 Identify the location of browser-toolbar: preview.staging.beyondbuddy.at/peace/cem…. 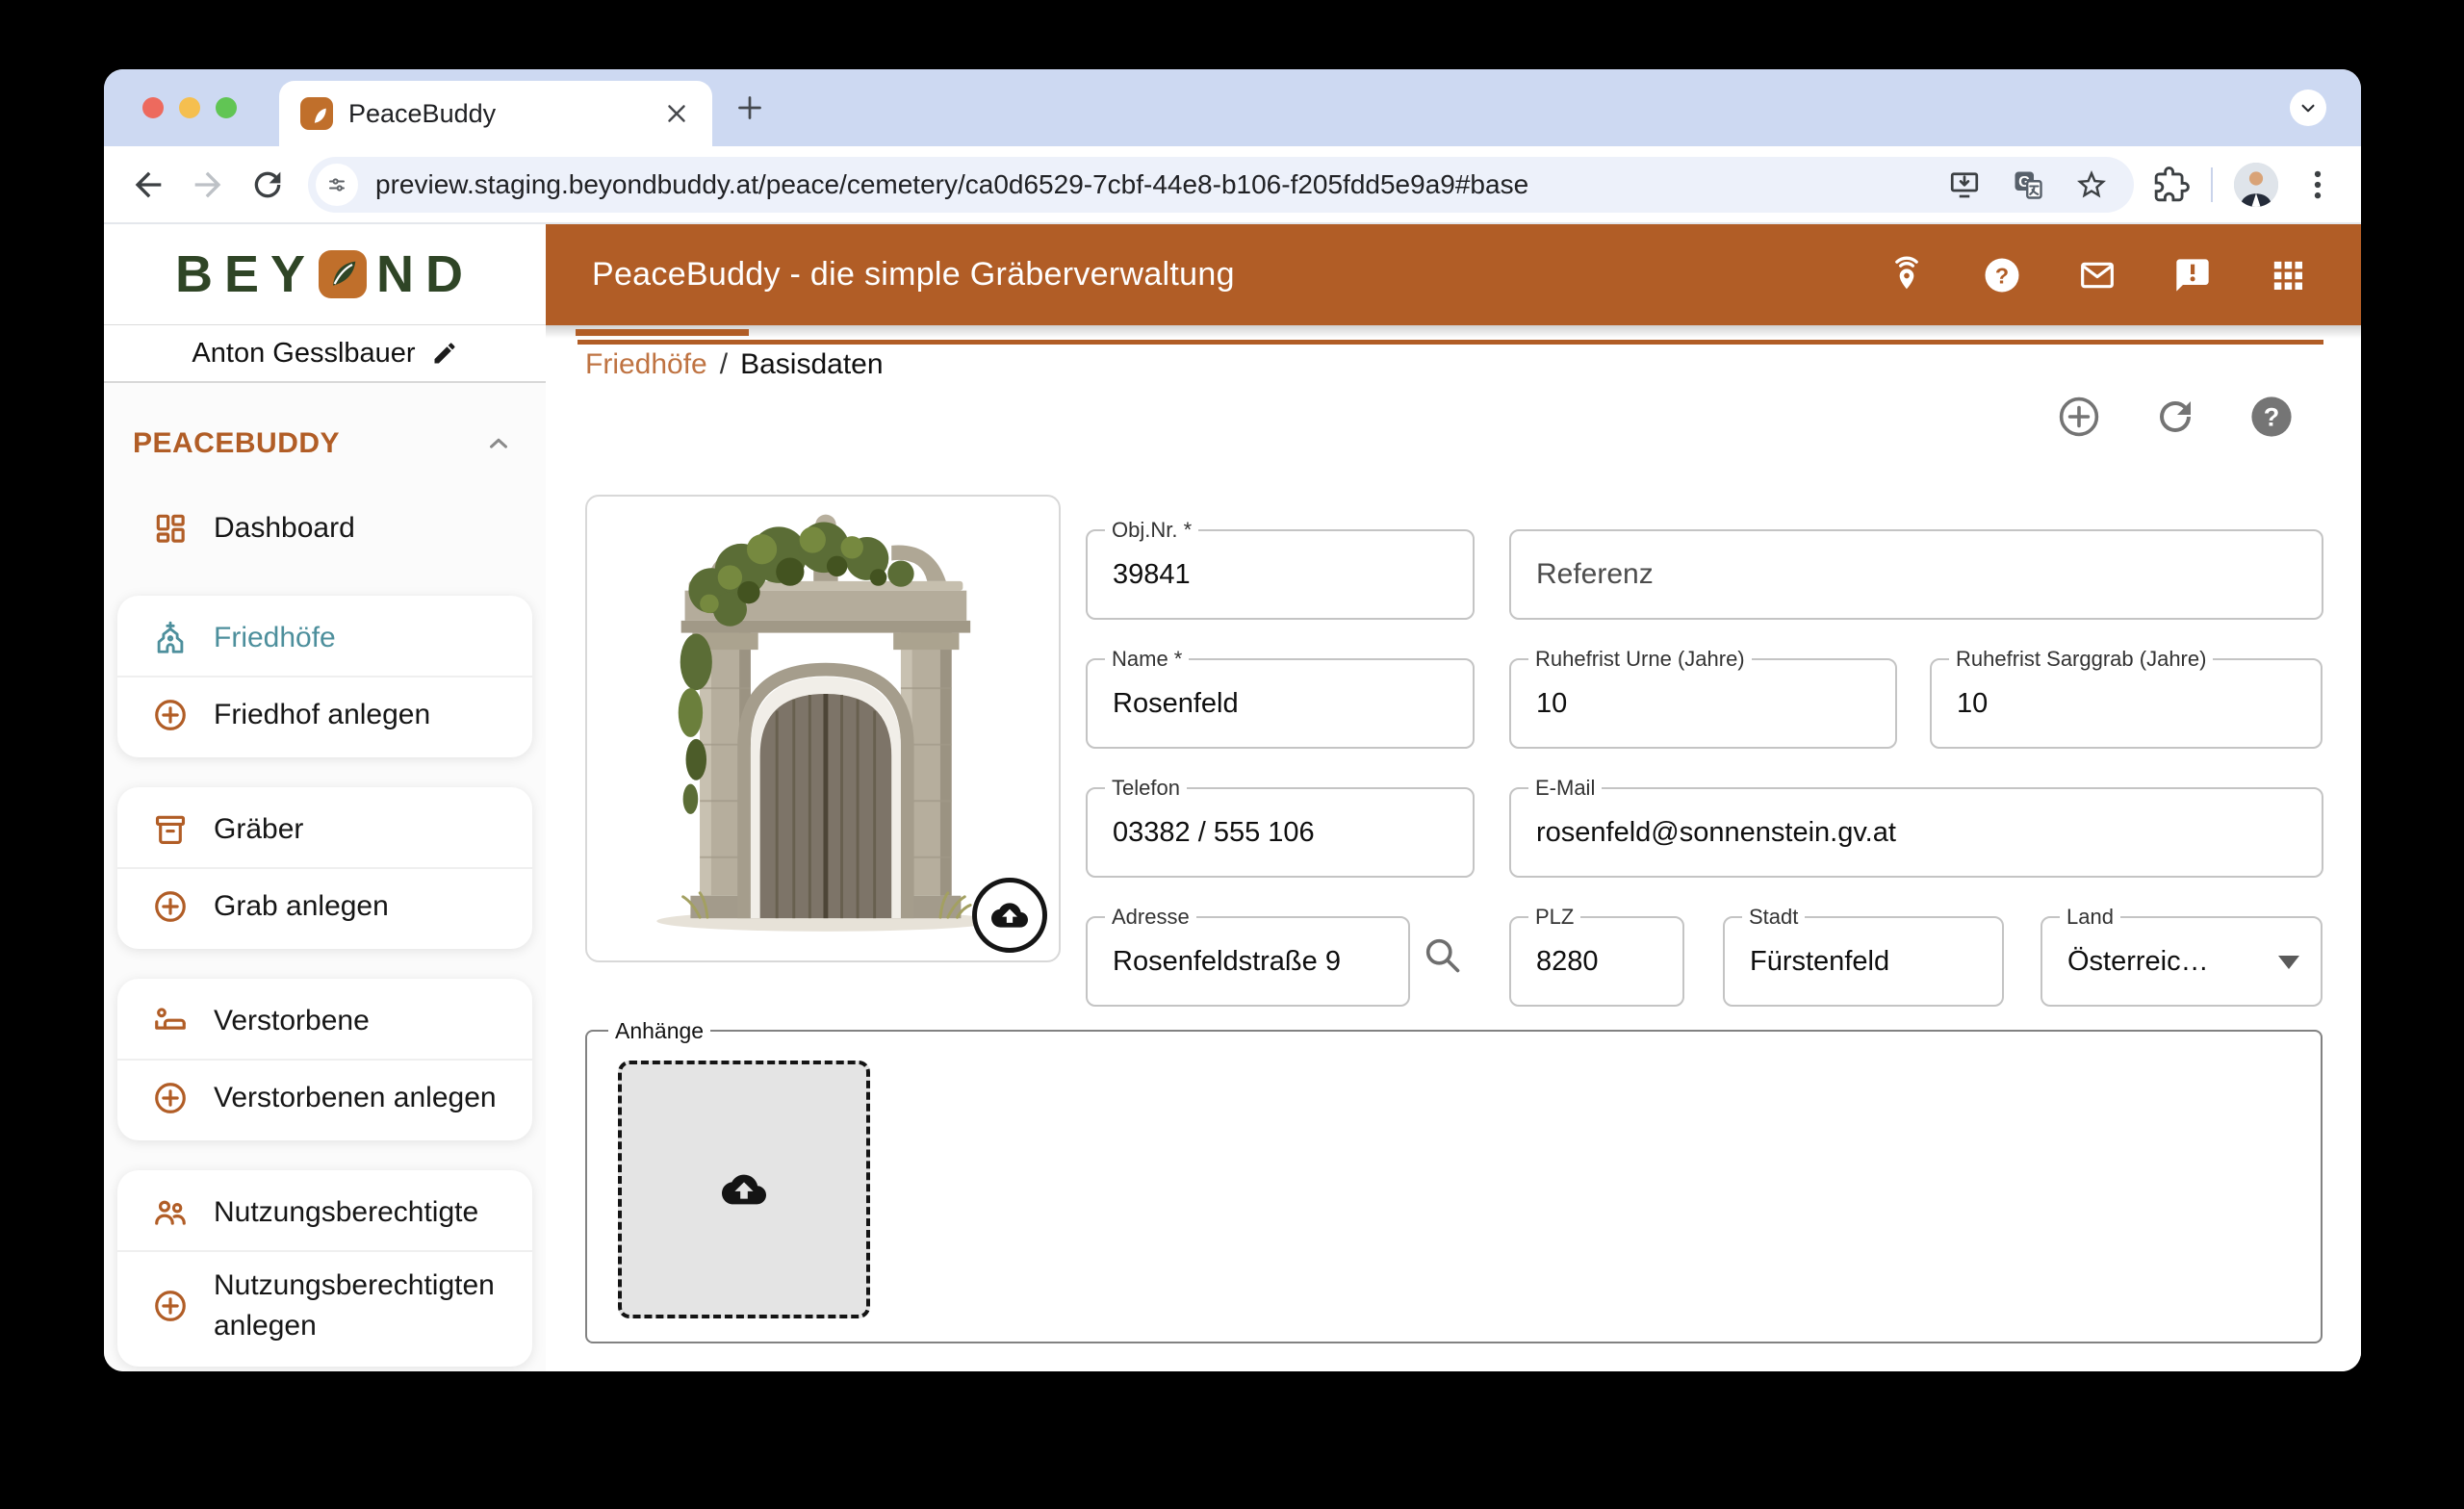
(1232, 185).